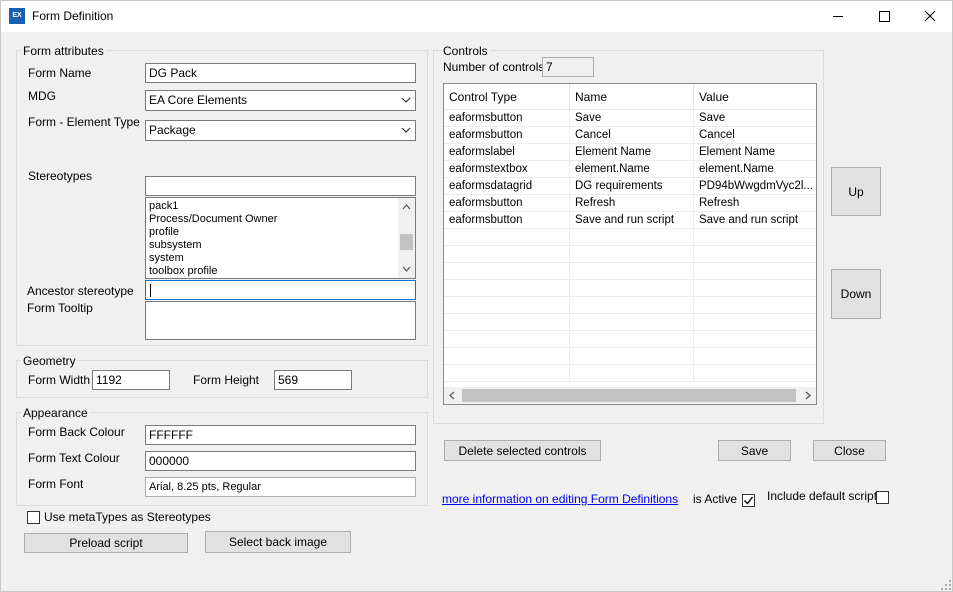 The width and height of the screenshot is (953, 592). I want to click on resize-grip-icon, so click(946, 585).